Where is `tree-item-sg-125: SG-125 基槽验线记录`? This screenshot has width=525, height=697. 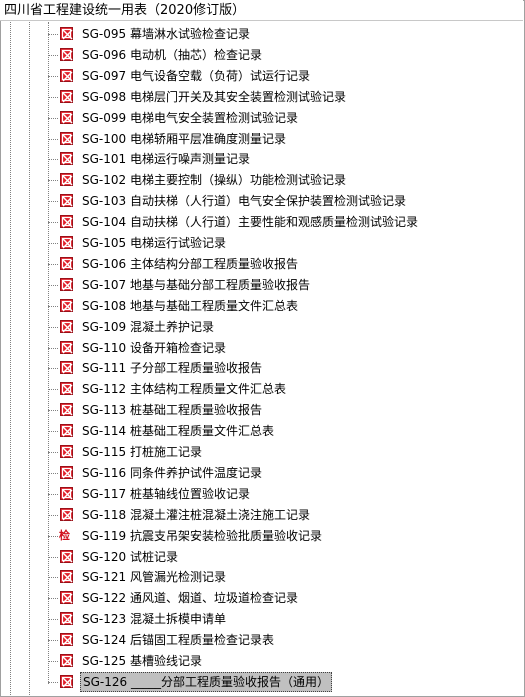
tree-item-sg-125: SG-125 基槽验线记录 is located at coordinates (261, 661).